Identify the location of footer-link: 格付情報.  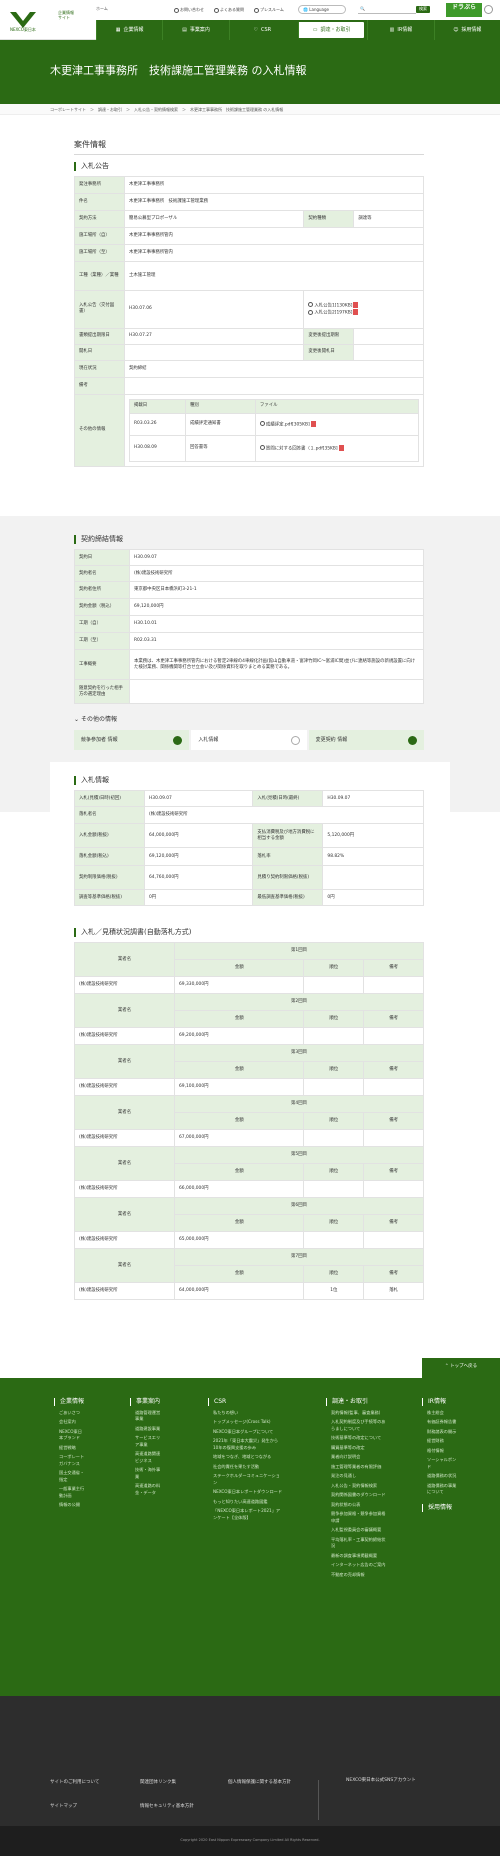
(440, 1451).